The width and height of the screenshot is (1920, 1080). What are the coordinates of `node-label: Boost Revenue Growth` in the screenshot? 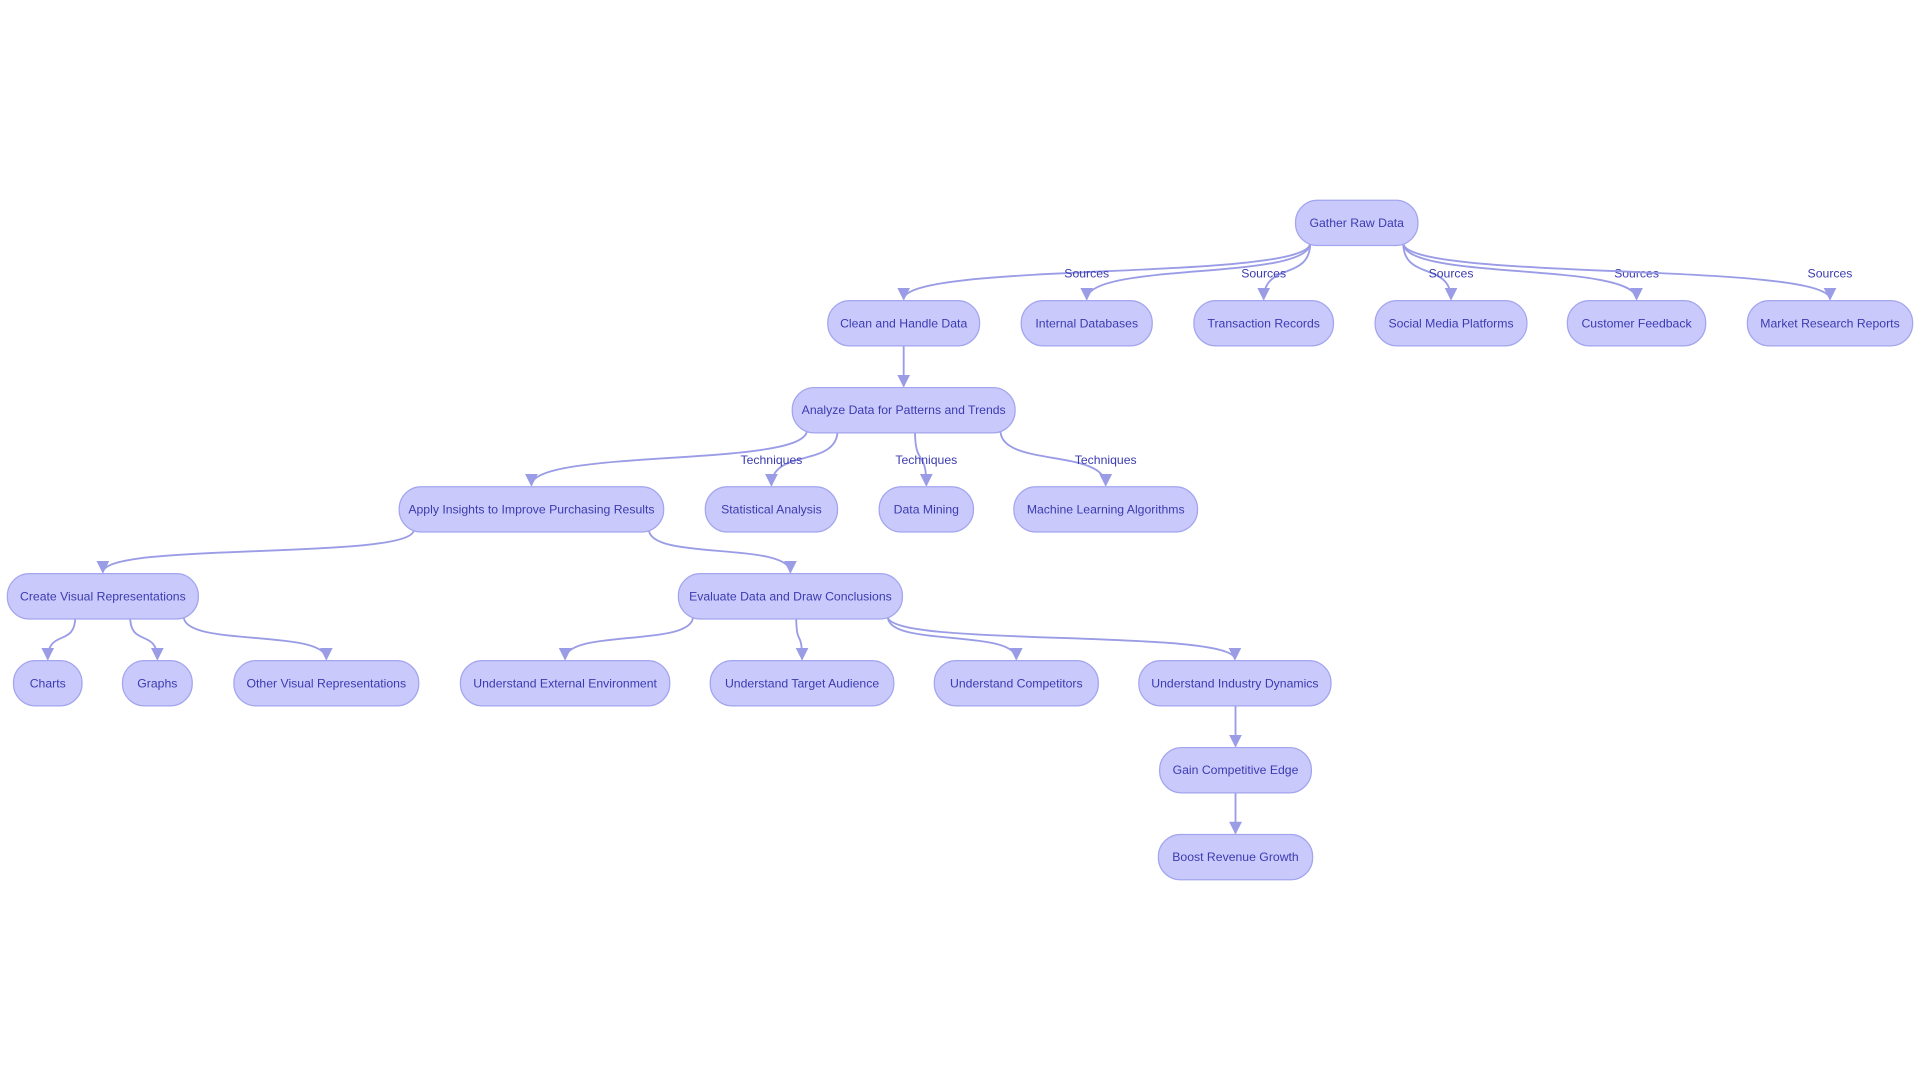 It's located at (1235, 857).